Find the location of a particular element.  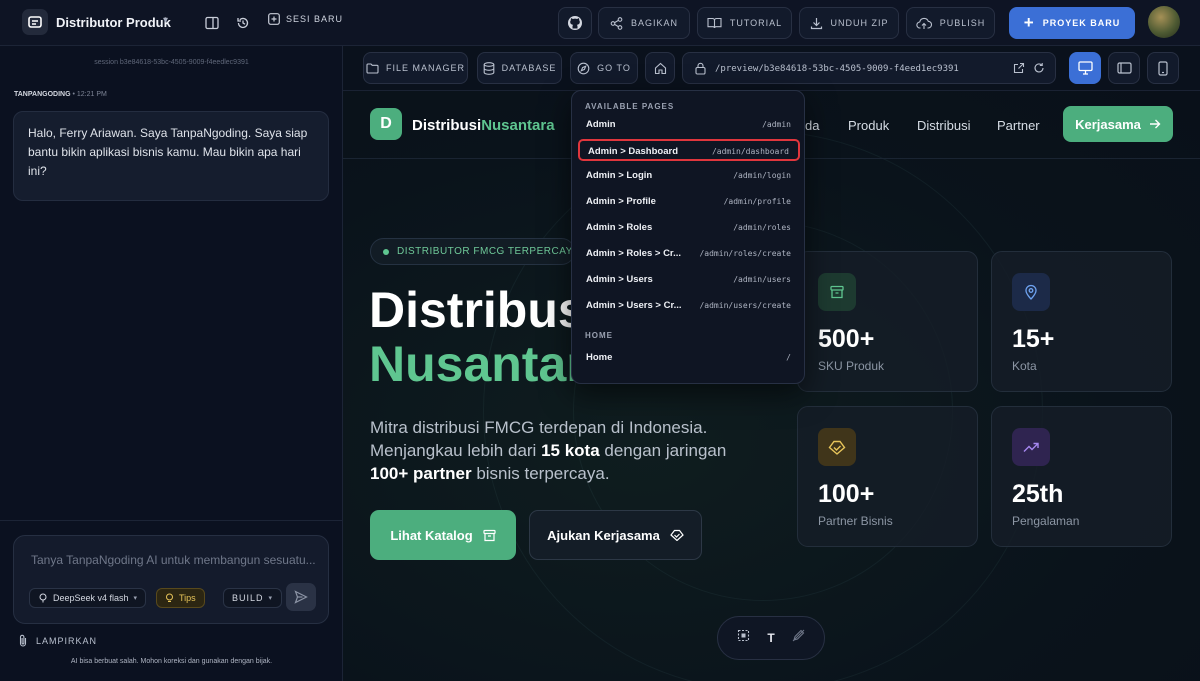

attach-button: LAMPIRKAN is located at coordinates (57, 640).